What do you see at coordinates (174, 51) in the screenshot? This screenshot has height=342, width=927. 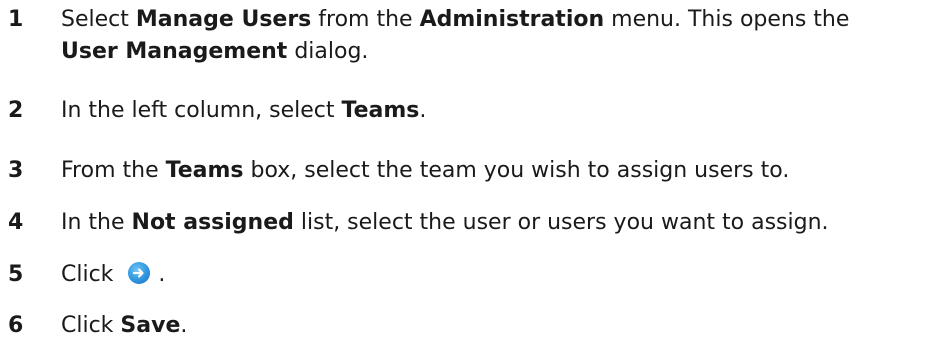 I see `ui-term: User Management` at bounding box center [174, 51].